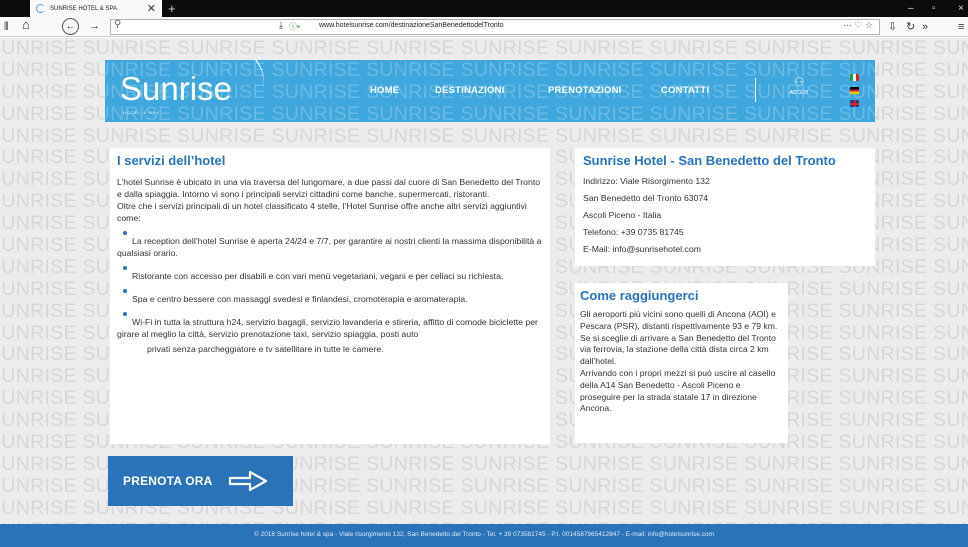 The width and height of the screenshot is (968, 547). What do you see at coordinates (141, 112) in the screenshot?
I see `logo-subtitle: HOTEL & SPA` at bounding box center [141, 112].